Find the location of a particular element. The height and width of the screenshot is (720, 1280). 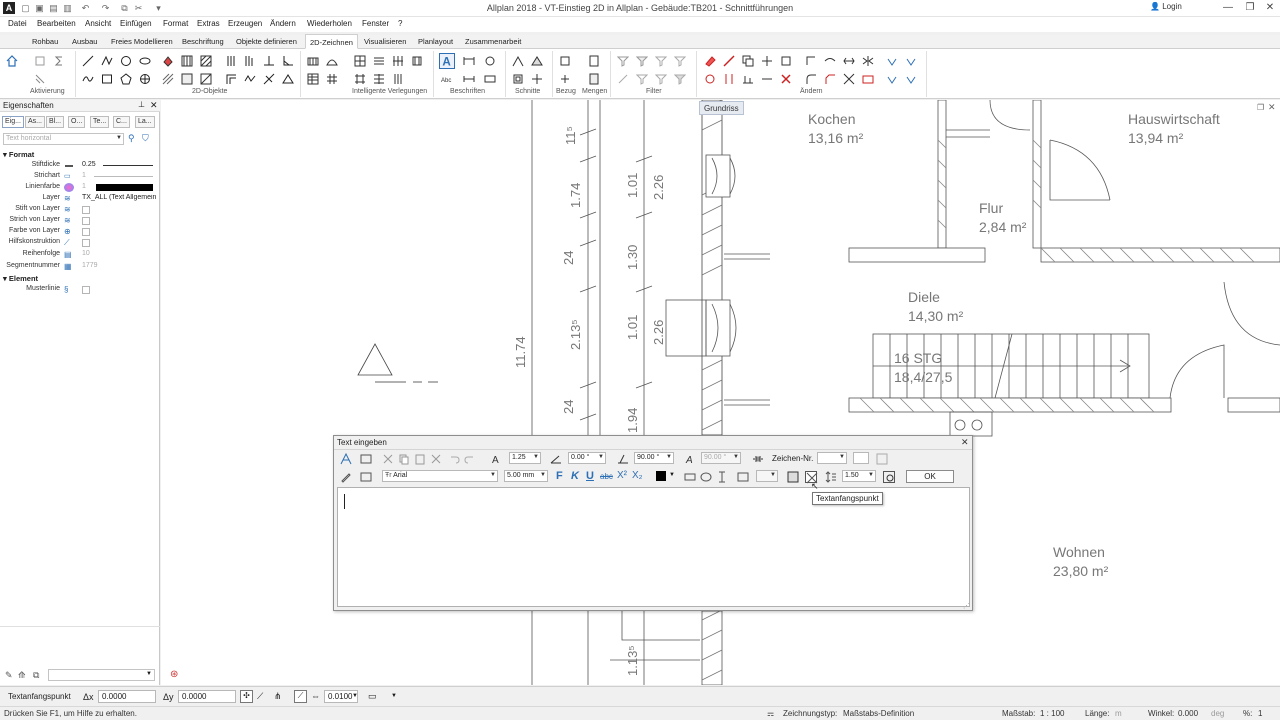

align-select: ▼ is located at coordinates (767, 476).